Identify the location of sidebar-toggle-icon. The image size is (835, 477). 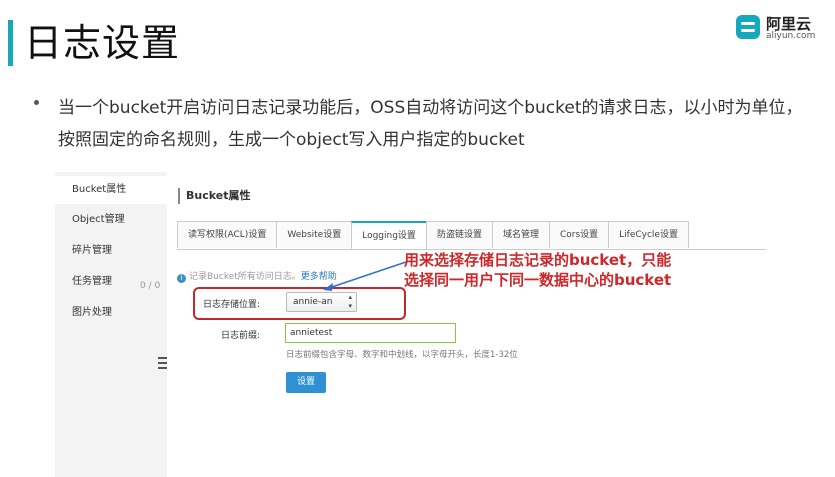
(162, 363).